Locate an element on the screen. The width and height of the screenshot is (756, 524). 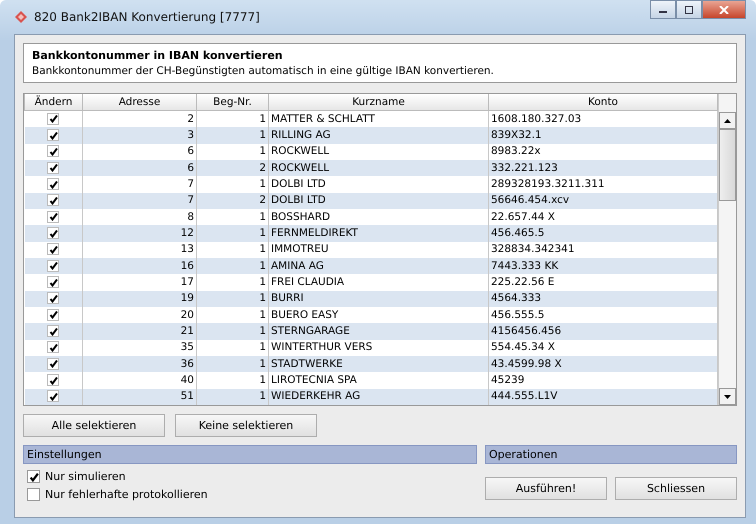
selection-button: Keine selektieren is located at coordinates (246, 425).